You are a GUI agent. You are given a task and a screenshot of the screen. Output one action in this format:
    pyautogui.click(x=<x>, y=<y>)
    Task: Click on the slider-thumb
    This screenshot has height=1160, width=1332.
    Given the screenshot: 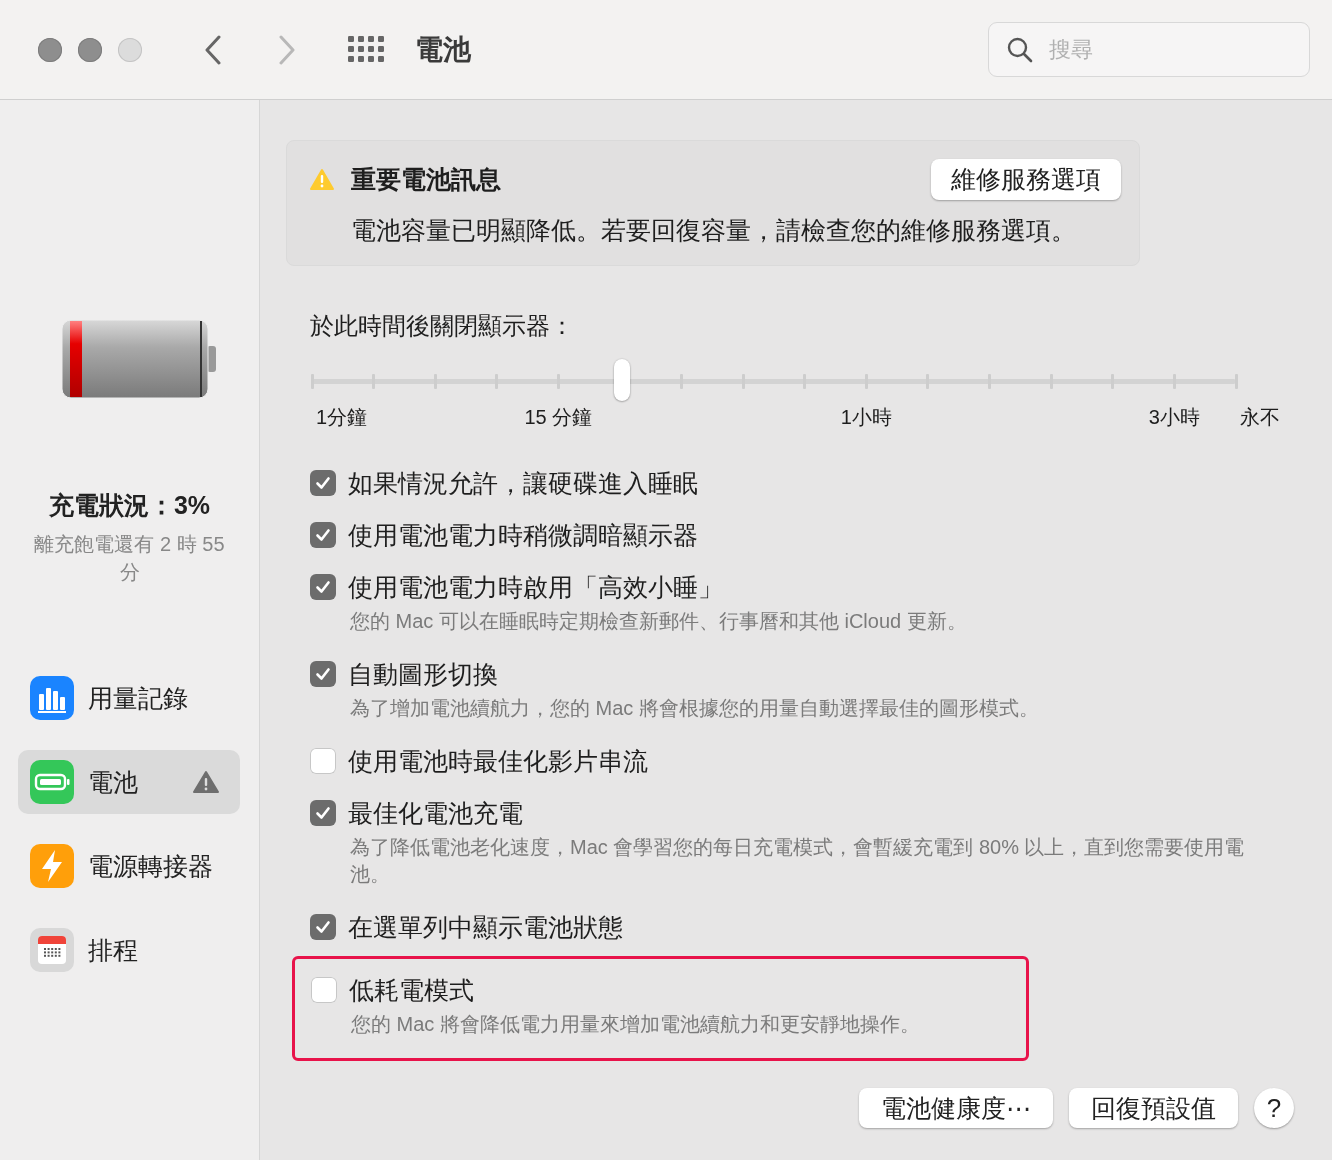 What is the action you would take?
    pyautogui.click(x=621, y=380)
    